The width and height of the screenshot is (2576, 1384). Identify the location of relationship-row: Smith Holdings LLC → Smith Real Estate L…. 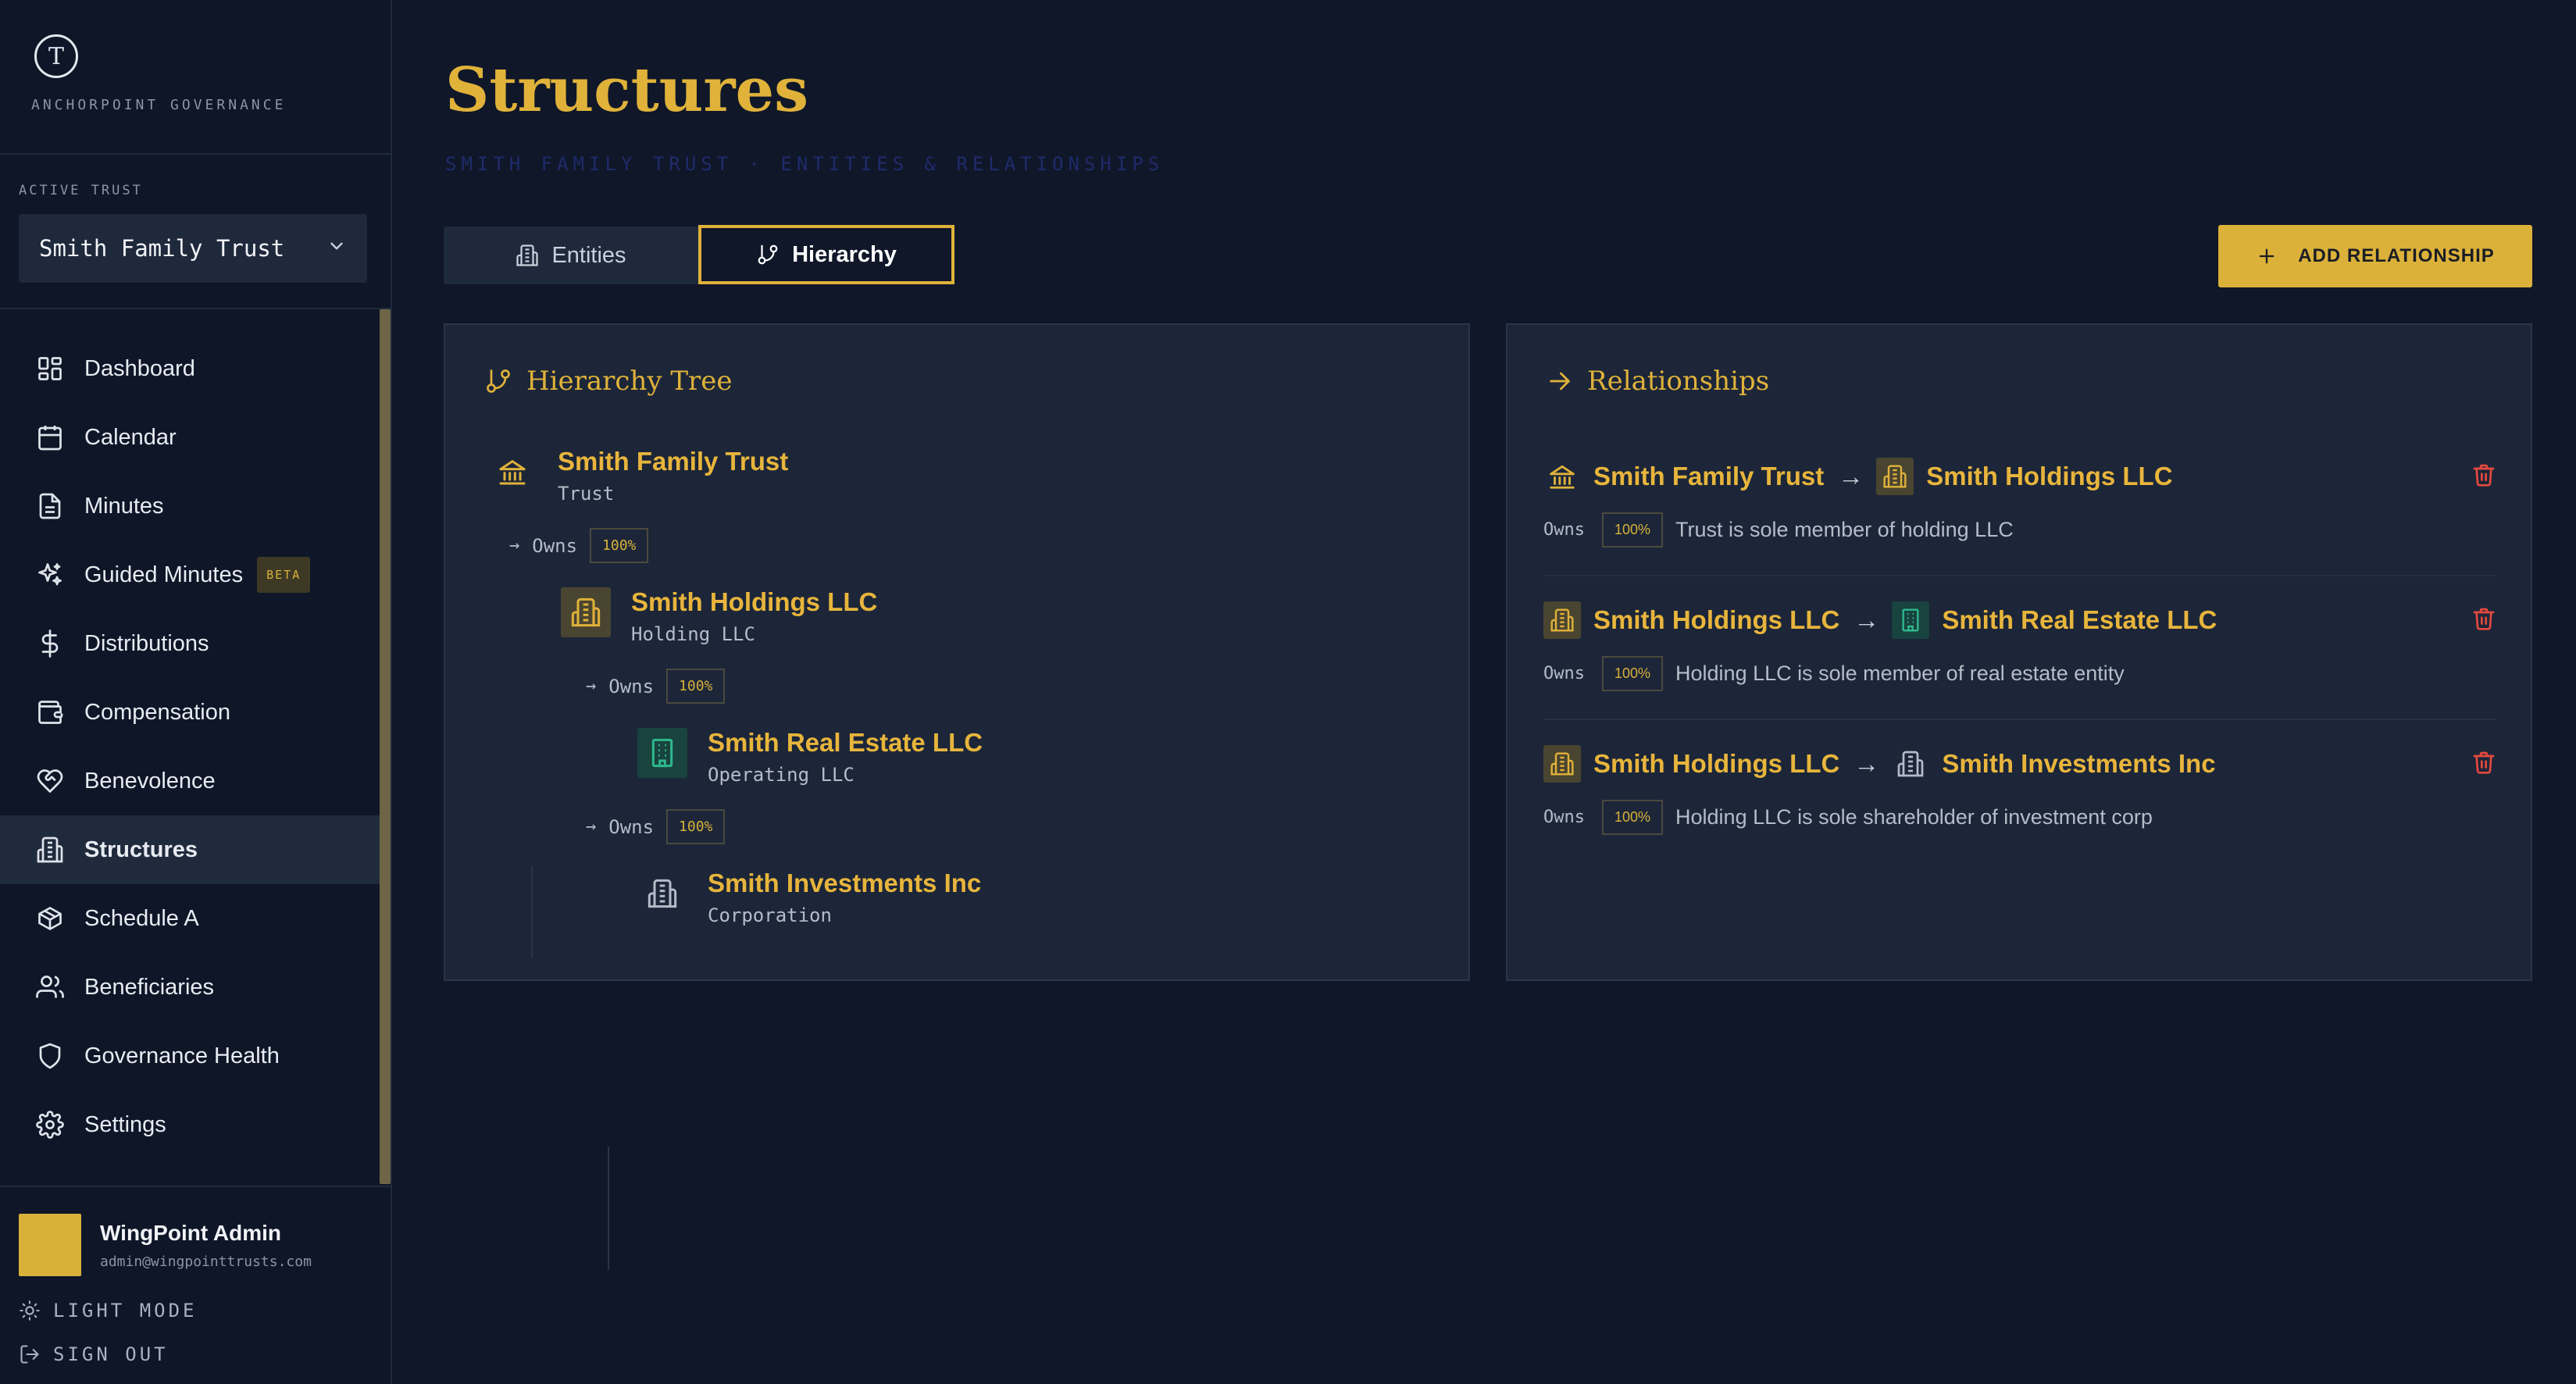
(2019, 646).